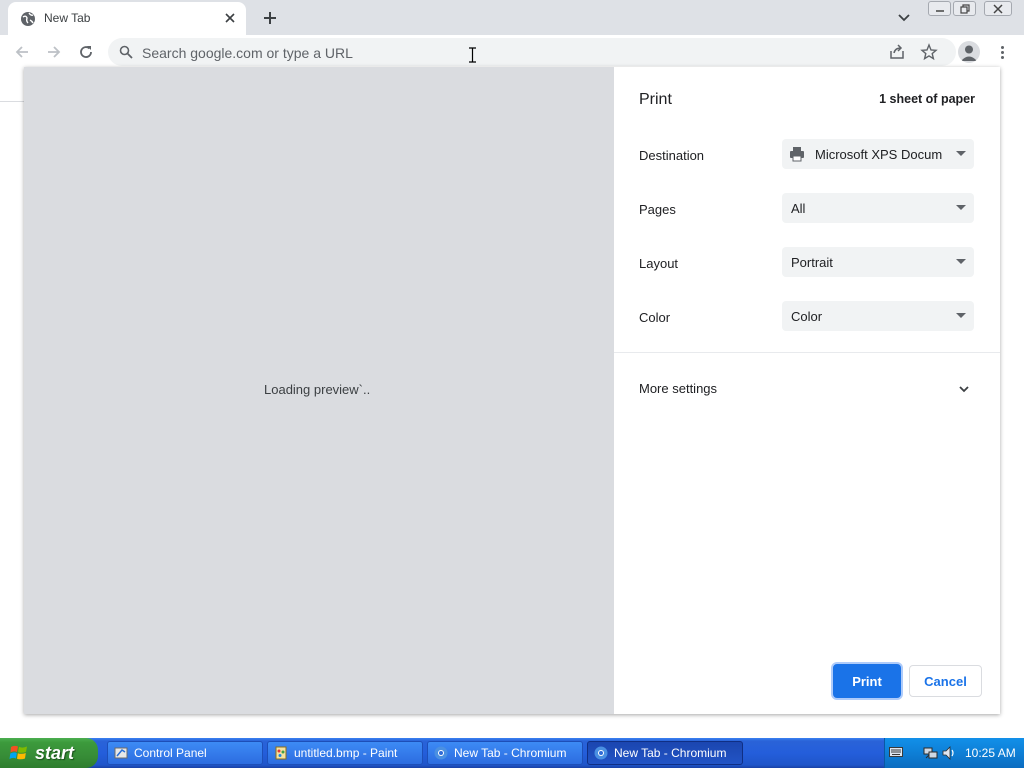  What do you see at coordinates (798, 208) in the screenshot?
I see `pages-value: All` at bounding box center [798, 208].